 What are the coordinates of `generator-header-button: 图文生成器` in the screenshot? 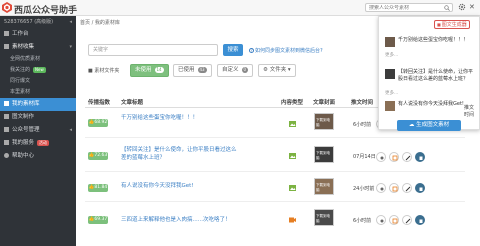 It's located at (452, 24).